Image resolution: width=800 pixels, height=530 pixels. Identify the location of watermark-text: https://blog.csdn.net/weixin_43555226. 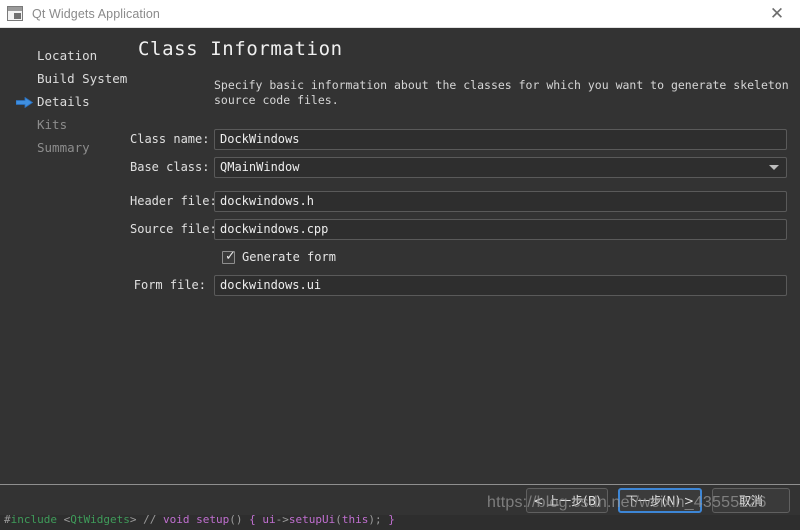
(627, 502).